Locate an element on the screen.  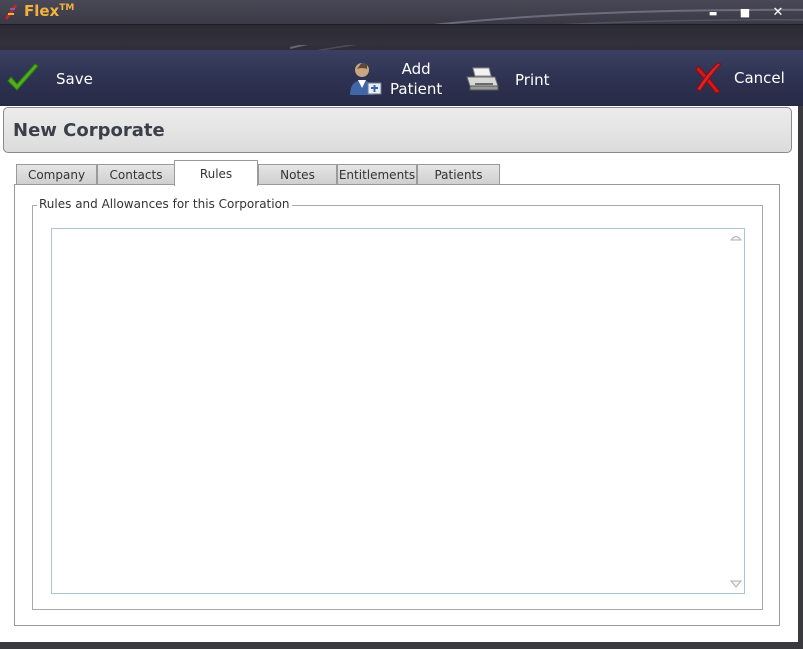
tab-contacts: Contacts is located at coordinates (136, 174).